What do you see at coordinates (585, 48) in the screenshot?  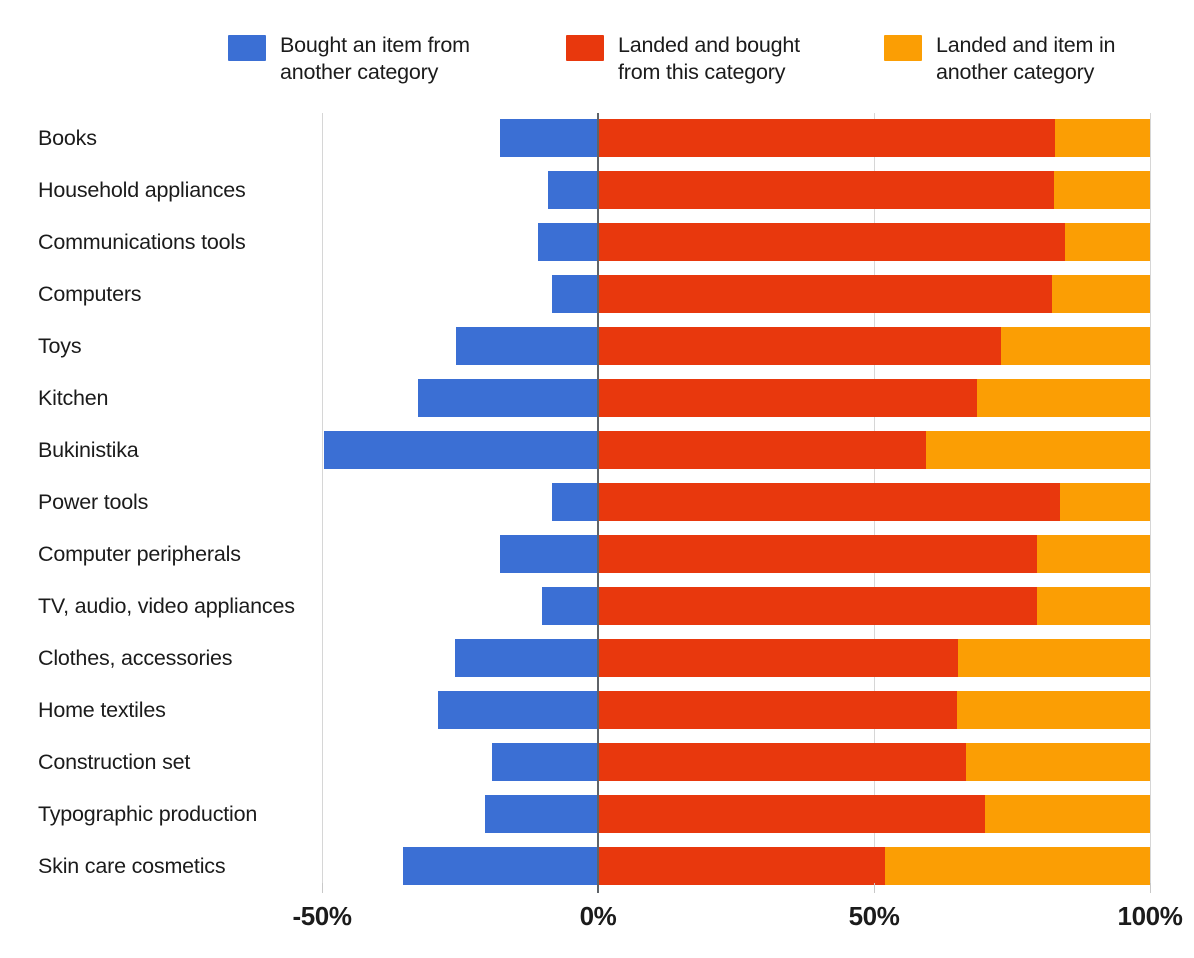 I see `legend-swatch-red-icon` at bounding box center [585, 48].